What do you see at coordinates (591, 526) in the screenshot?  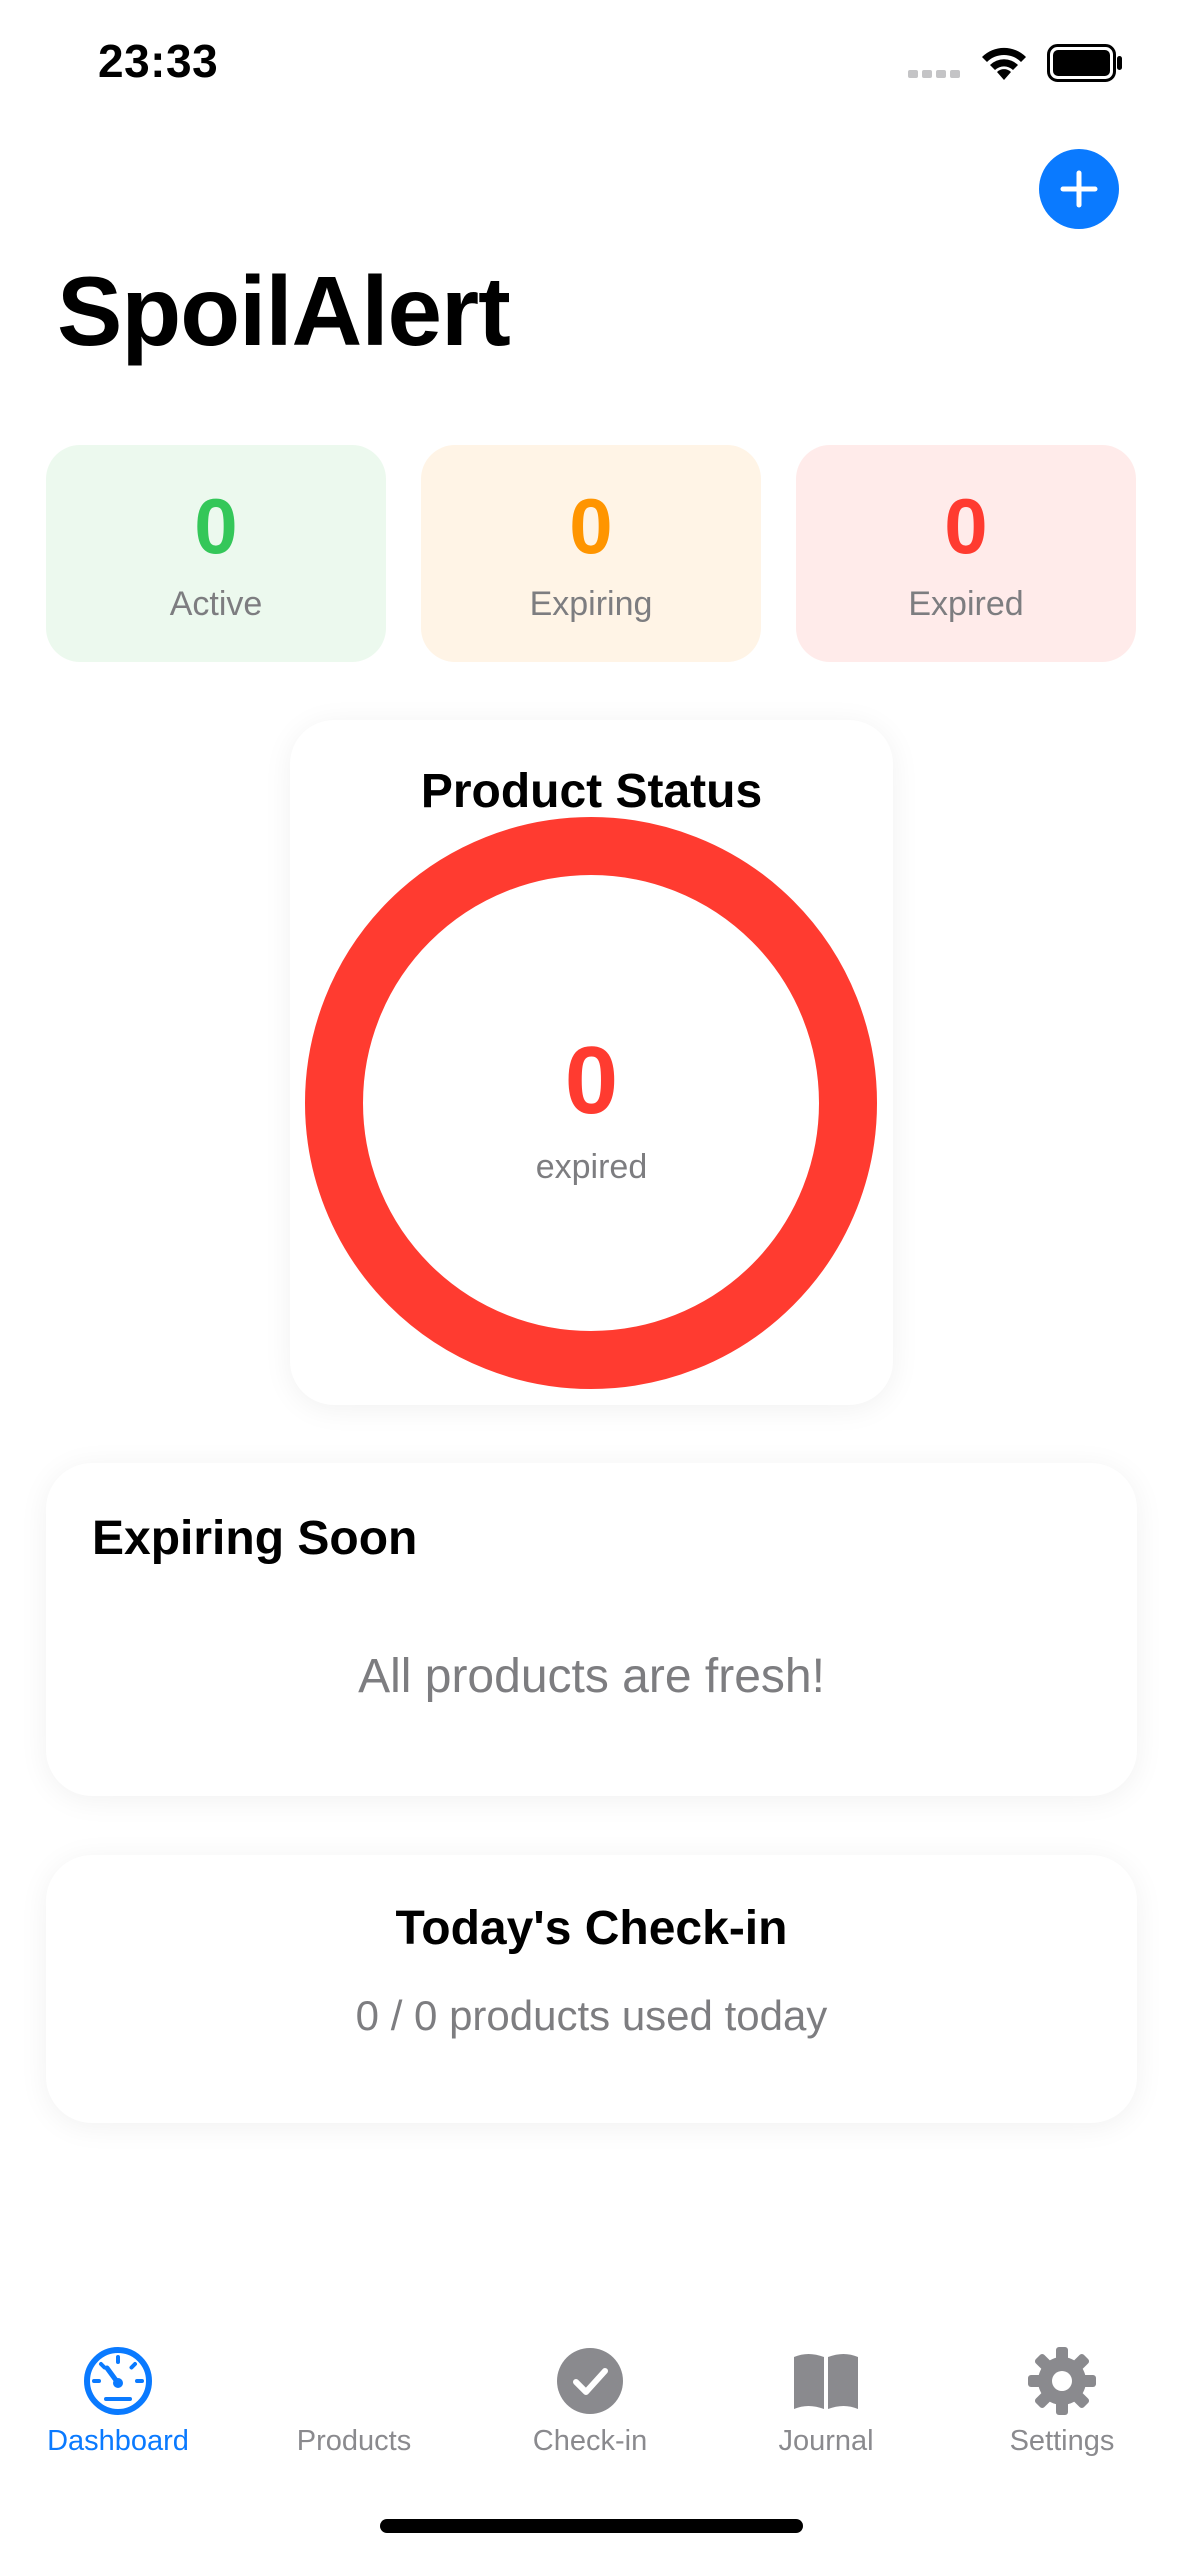 I see `stat-expiring-count: 0` at bounding box center [591, 526].